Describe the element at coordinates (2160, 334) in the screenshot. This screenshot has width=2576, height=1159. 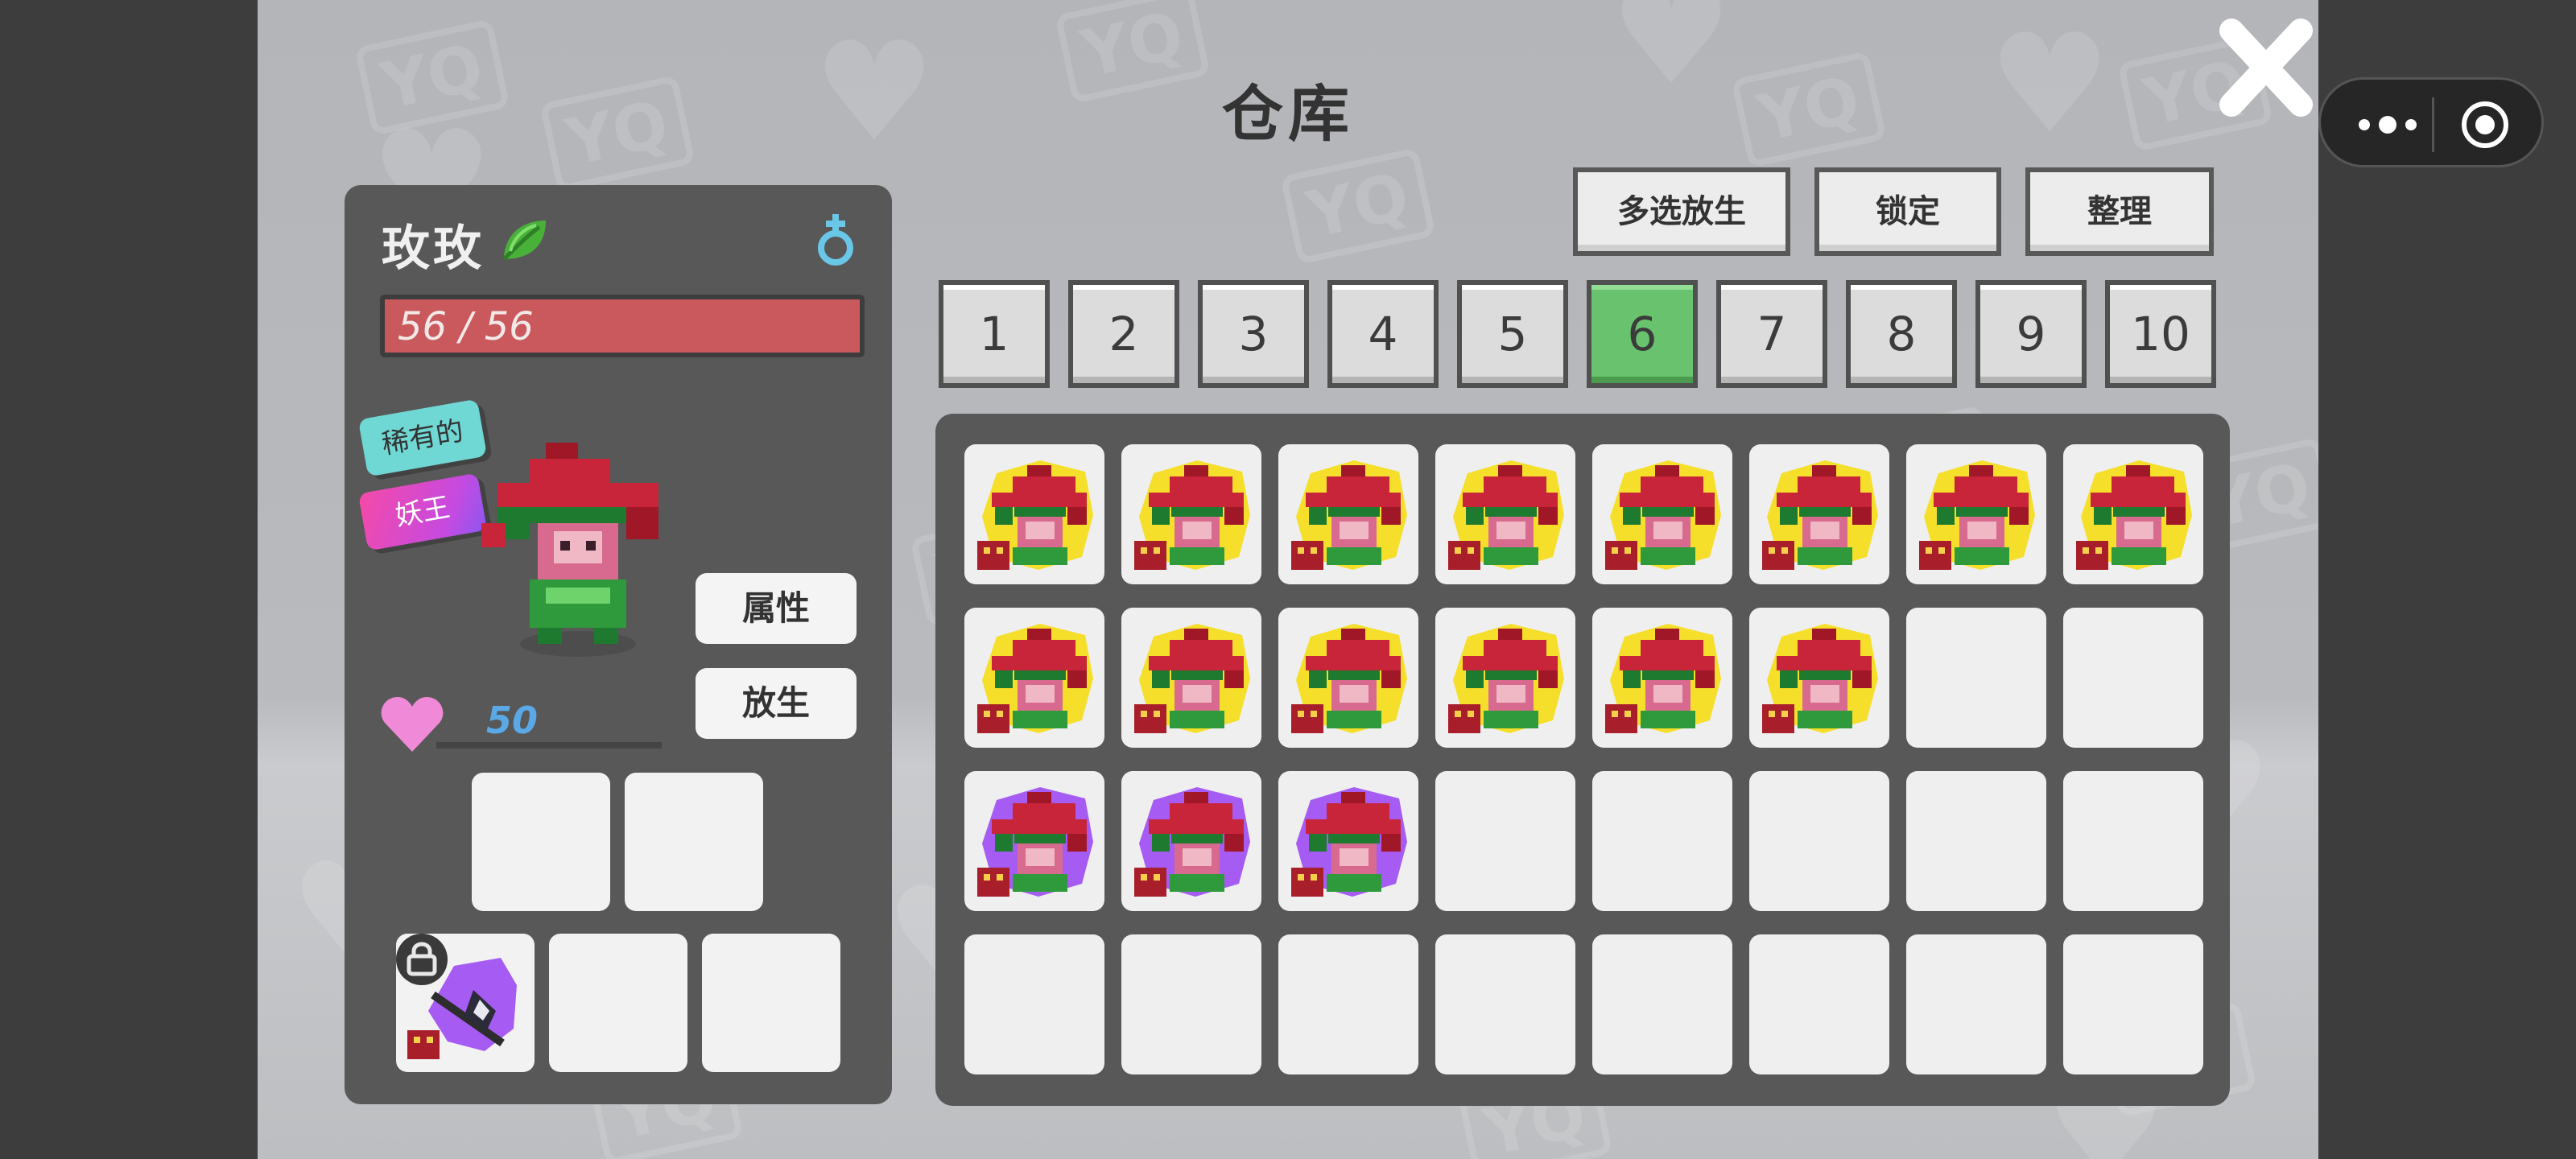
I see `page-tab-10: 10` at that location.